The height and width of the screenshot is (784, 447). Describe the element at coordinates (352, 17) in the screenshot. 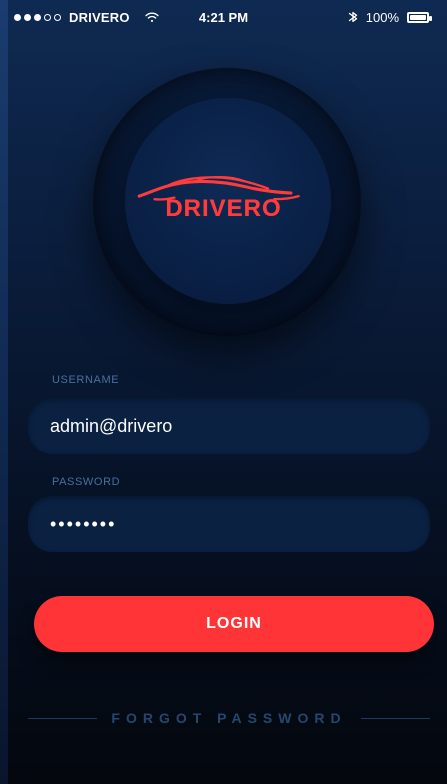

I see `bluetooth-icon` at that location.